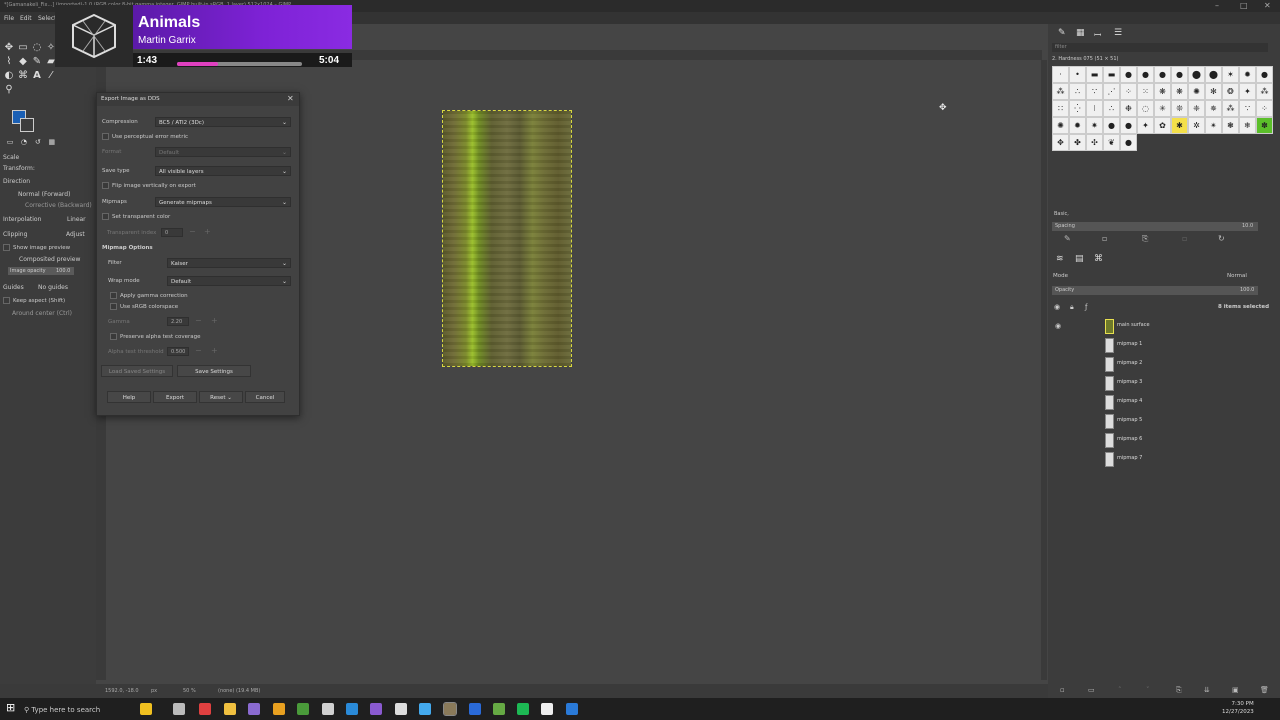 This screenshot has width=1280, height=720. Describe the element at coordinates (1247, 125) in the screenshot. I see `brush-preset-icon: ❄` at that location.